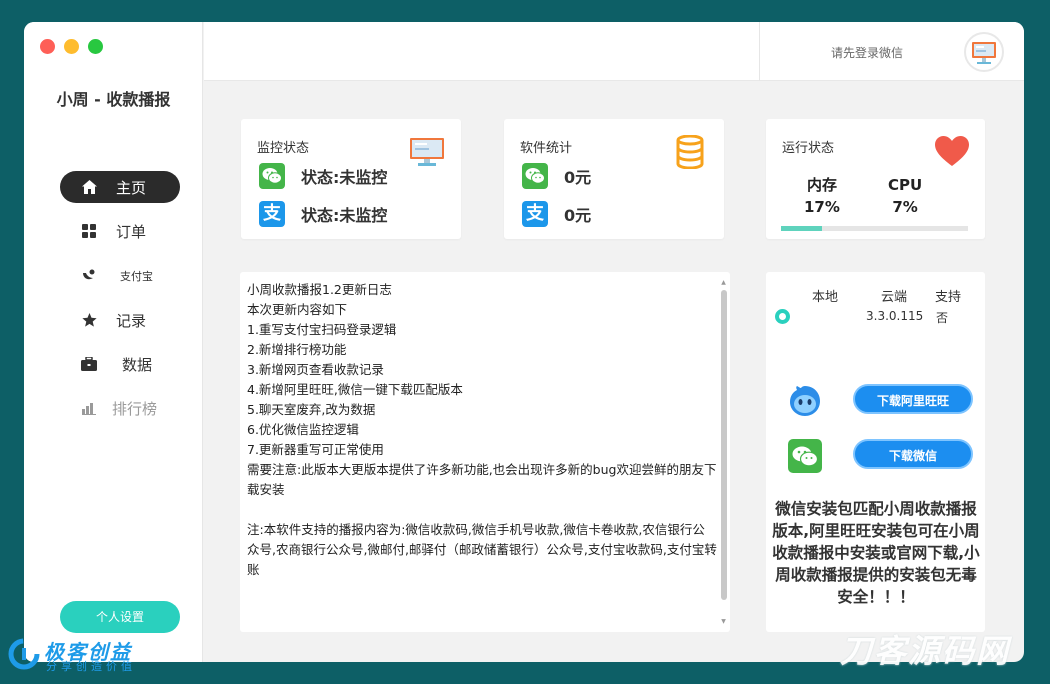 The height and width of the screenshot is (684, 1050). What do you see at coordinates (875, 179) in the screenshot?
I see `runtime-status-card: 运行状态 内存 17% CPU 7%` at bounding box center [875, 179].